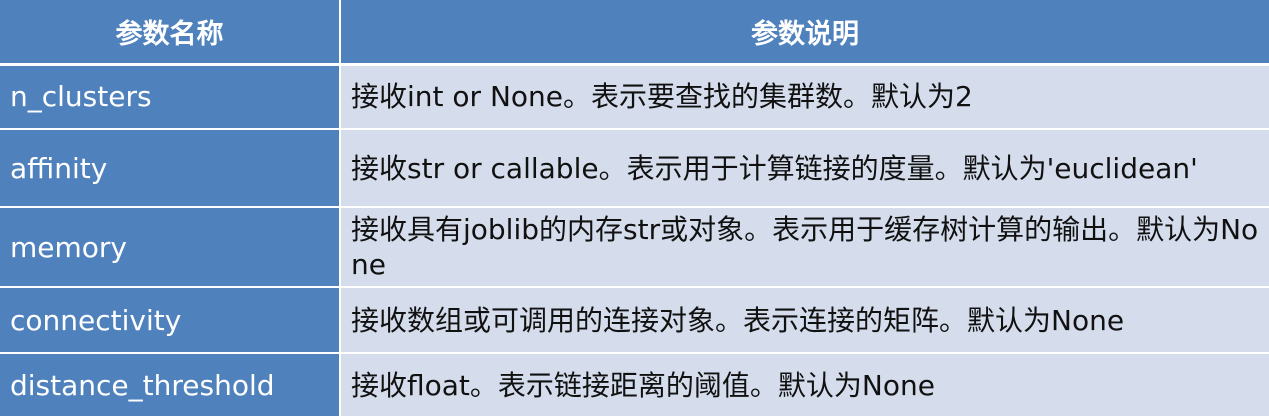 The image size is (1269, 417). What do you see at coordinates (170, 247) in the screenshot?
I see `param-name-cell: memory` at bounding box center [170, 247].